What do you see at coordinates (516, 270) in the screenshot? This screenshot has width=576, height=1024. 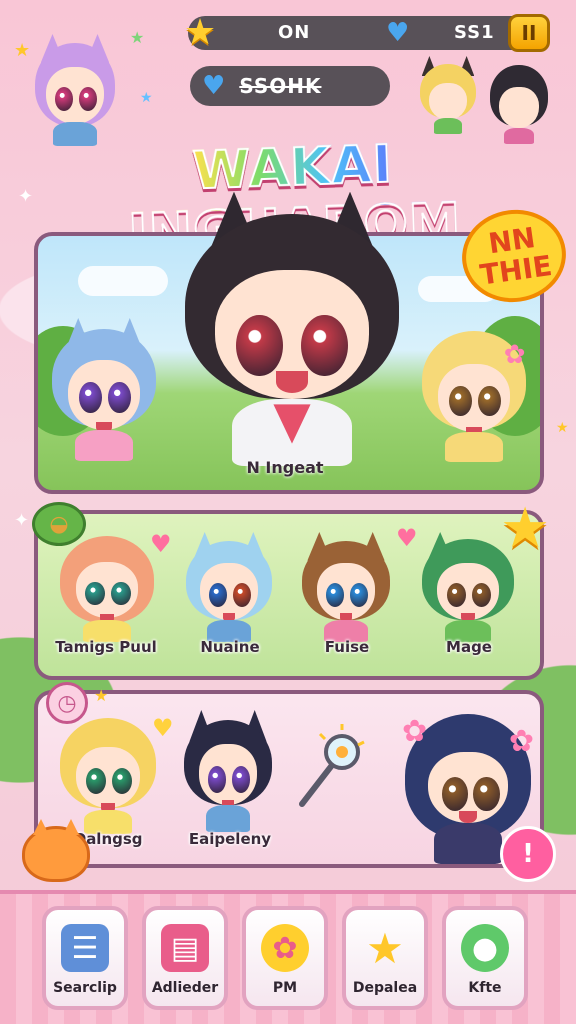 I see `new-badge-line2: THIE` at bounding box center [516, 270].